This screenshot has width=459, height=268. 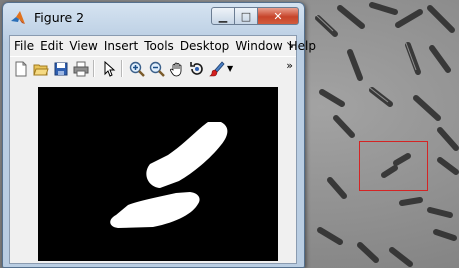 I want to click on window-title: Figure 2, so click(x=59, y=17).